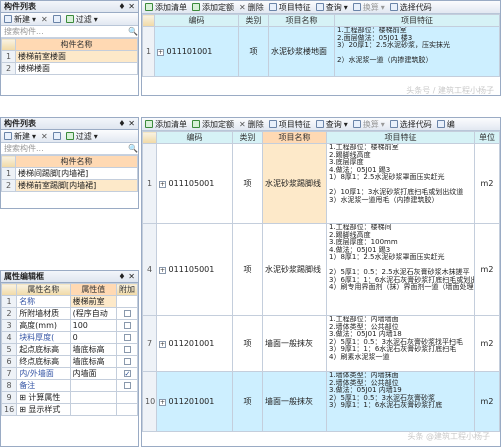 The height and width of the screenshot is (447, 501). What do you see at coordinates (69, 397) in the screenshot?
I see `property-group-row: 9 ⊞ 计算属性` at bounding box center [69, 397].